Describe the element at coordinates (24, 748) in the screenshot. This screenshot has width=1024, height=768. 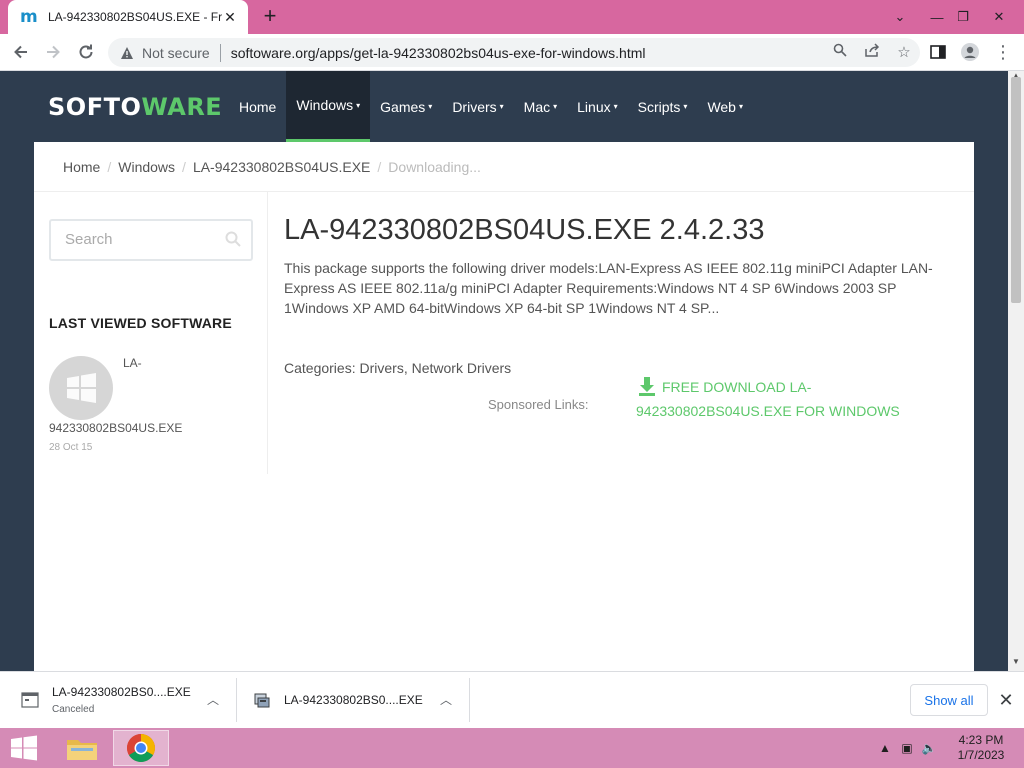
I see `windows-start-icon` at that location.